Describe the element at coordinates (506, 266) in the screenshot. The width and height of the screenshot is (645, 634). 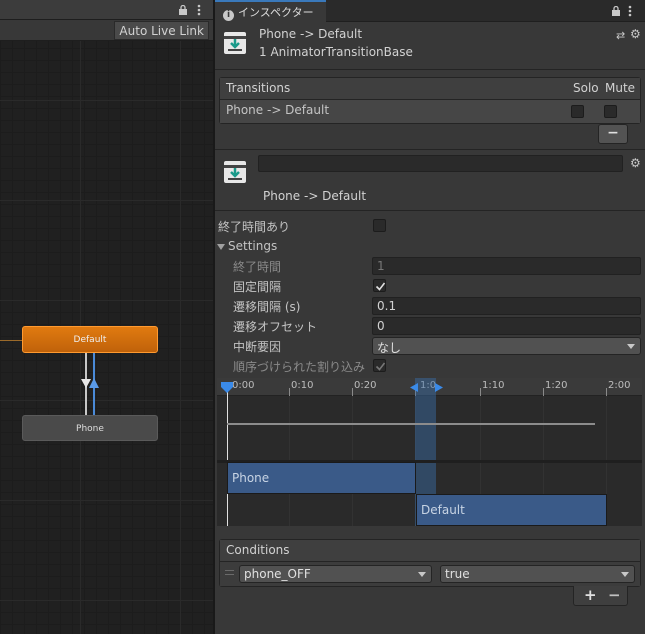
I see `exit-time-field: 1` at that location.